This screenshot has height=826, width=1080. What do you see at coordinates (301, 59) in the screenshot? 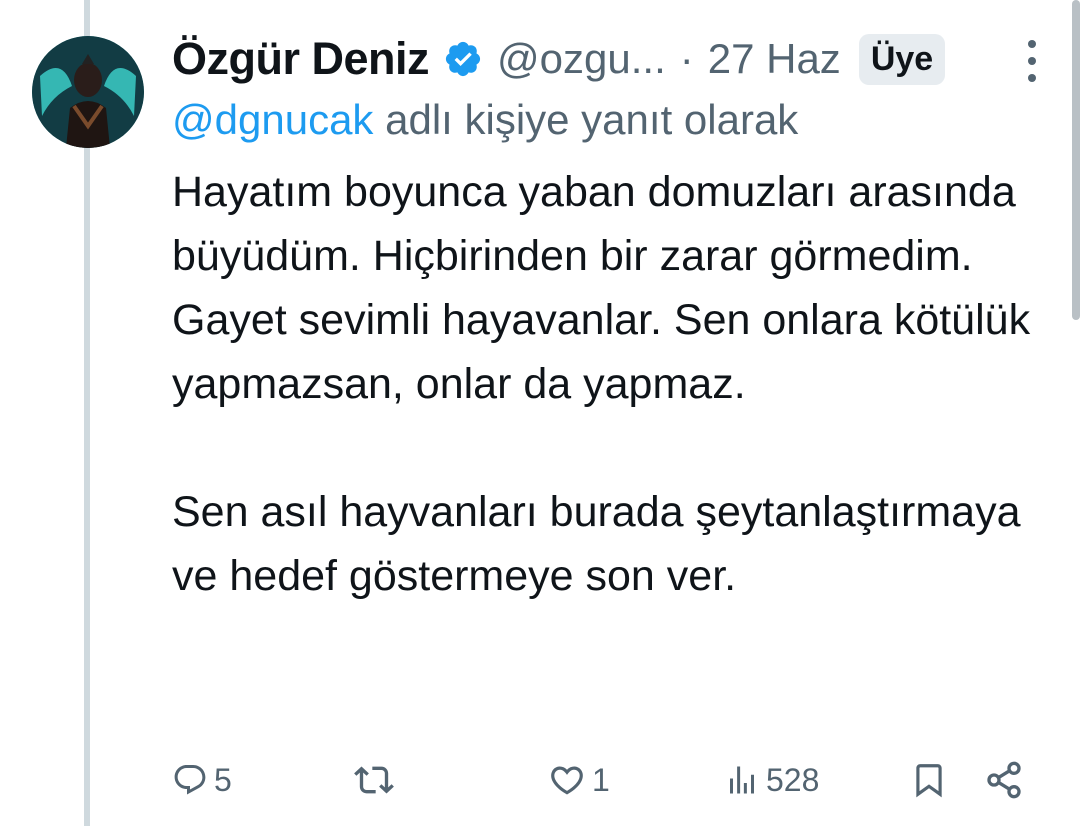
I see `author-name: Özgür Deniz` at bounding box center [301, 59].